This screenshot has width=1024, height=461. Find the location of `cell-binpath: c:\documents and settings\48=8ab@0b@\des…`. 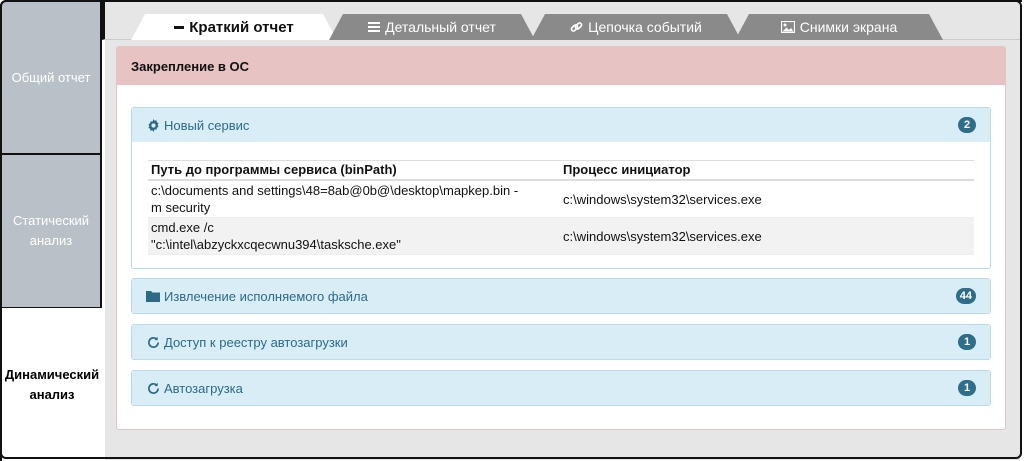

cell-binpath: c:\documents and settings\48=8ab@0b@\des… is located at coordinates (354, 199).